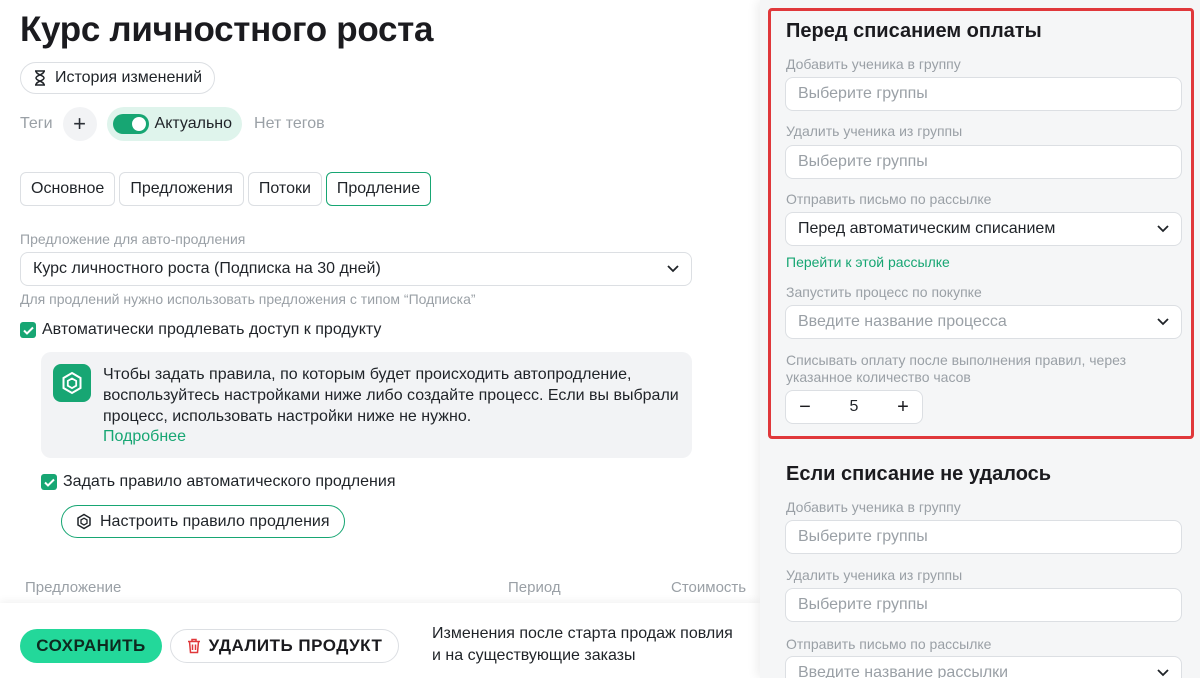 This screenshot has width=1200, height=678. What do you see at coordinates (582, 633) in the screenshot?
I see `changes-note-line1: Изменения после старта продаж повлия` at bounding box center [582, 633].